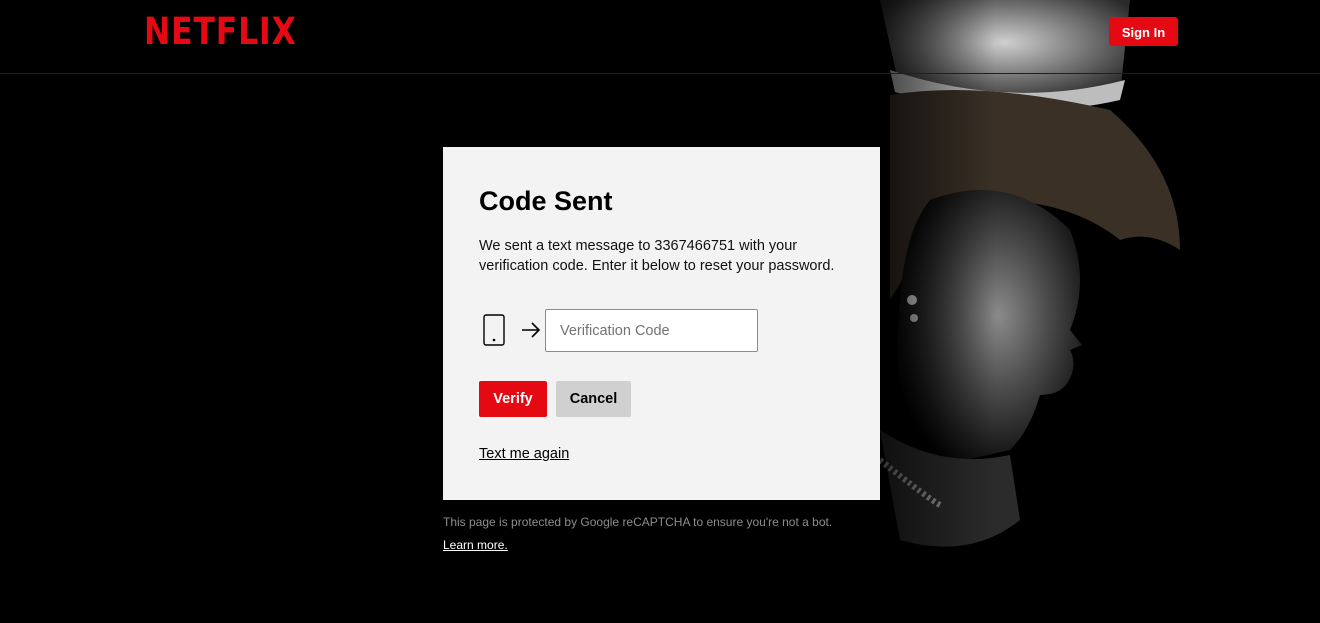  Describe the element at coordinates (1143, 31) in the screenshot. I see `sign-in-button: Sign In` at that location.